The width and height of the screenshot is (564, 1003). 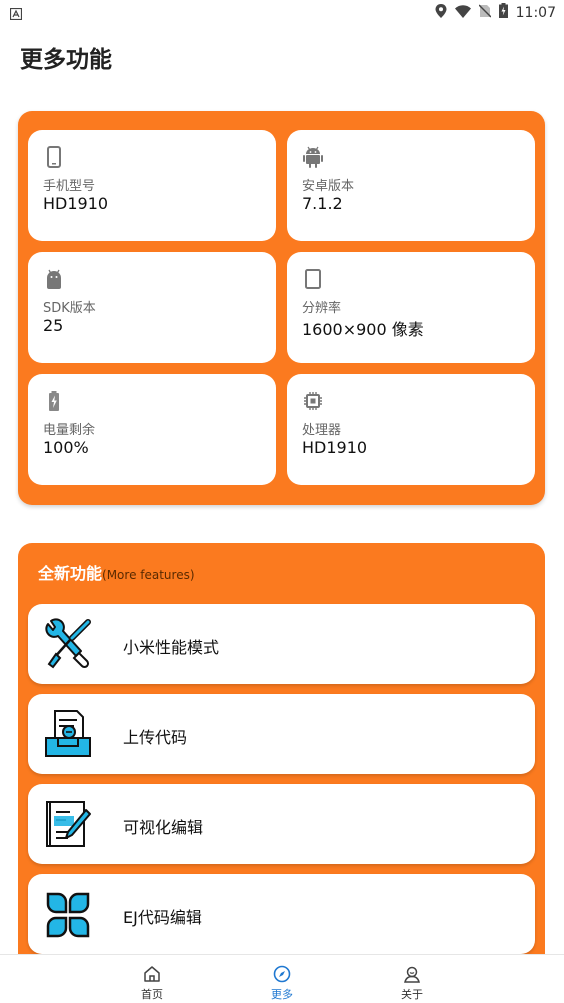 I want to click on feature-item-visual-edit: 可视化编辑, so click(x=281, y=824).